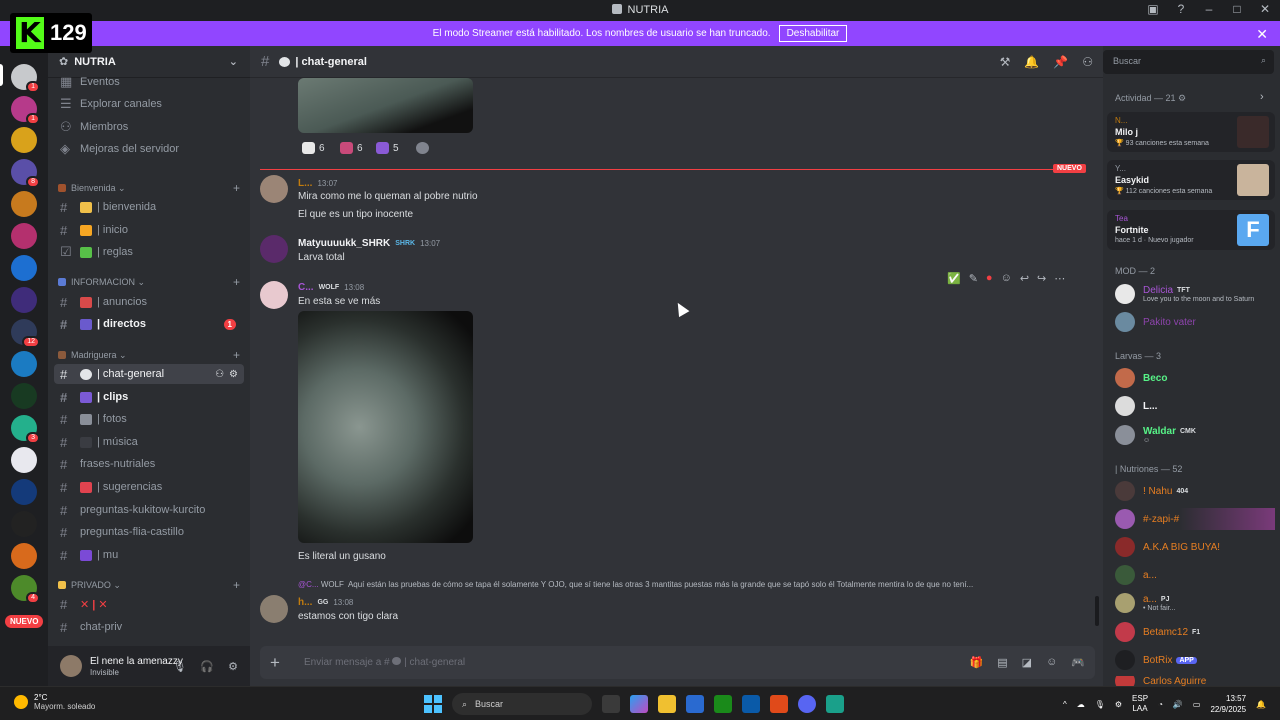  Describe the element at coordinates (1031, 62) in the screenshot. I see `notification-bell-icon: 🔔` at that location.